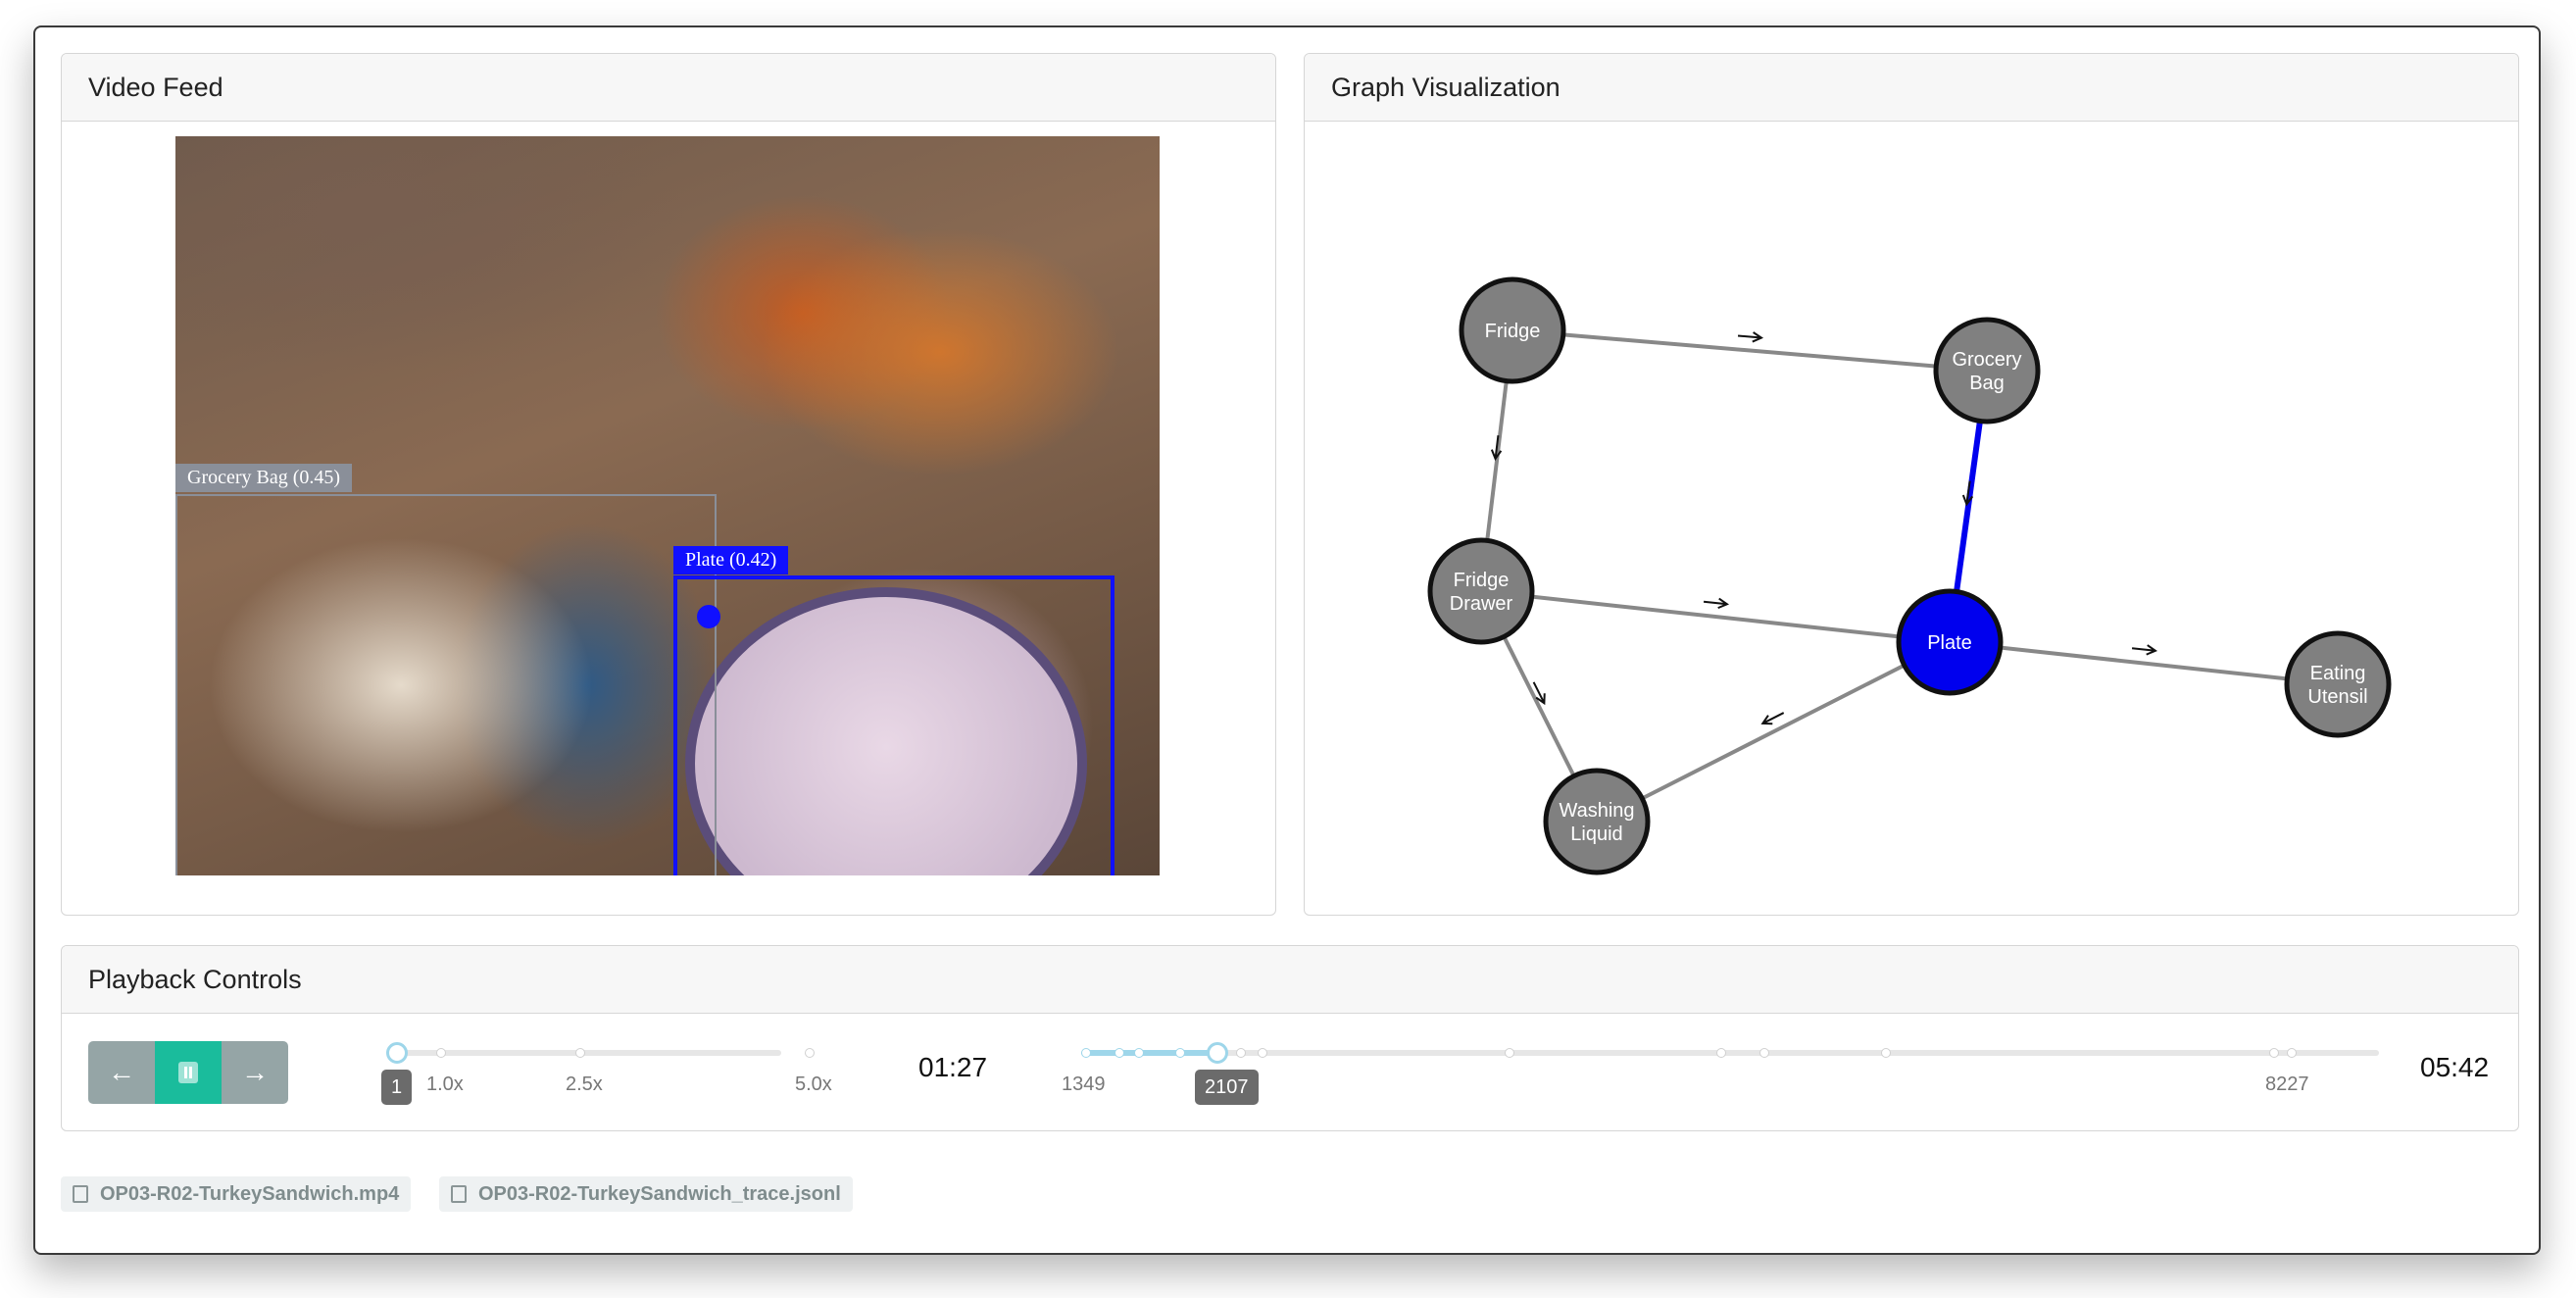 This screenshot has width=2576, height=1298. What do you see at coordinates (1715, 616) in the screenshot?
I see `graph-edge-fridge-drawer-plate` at bounding box center [1715, 616].